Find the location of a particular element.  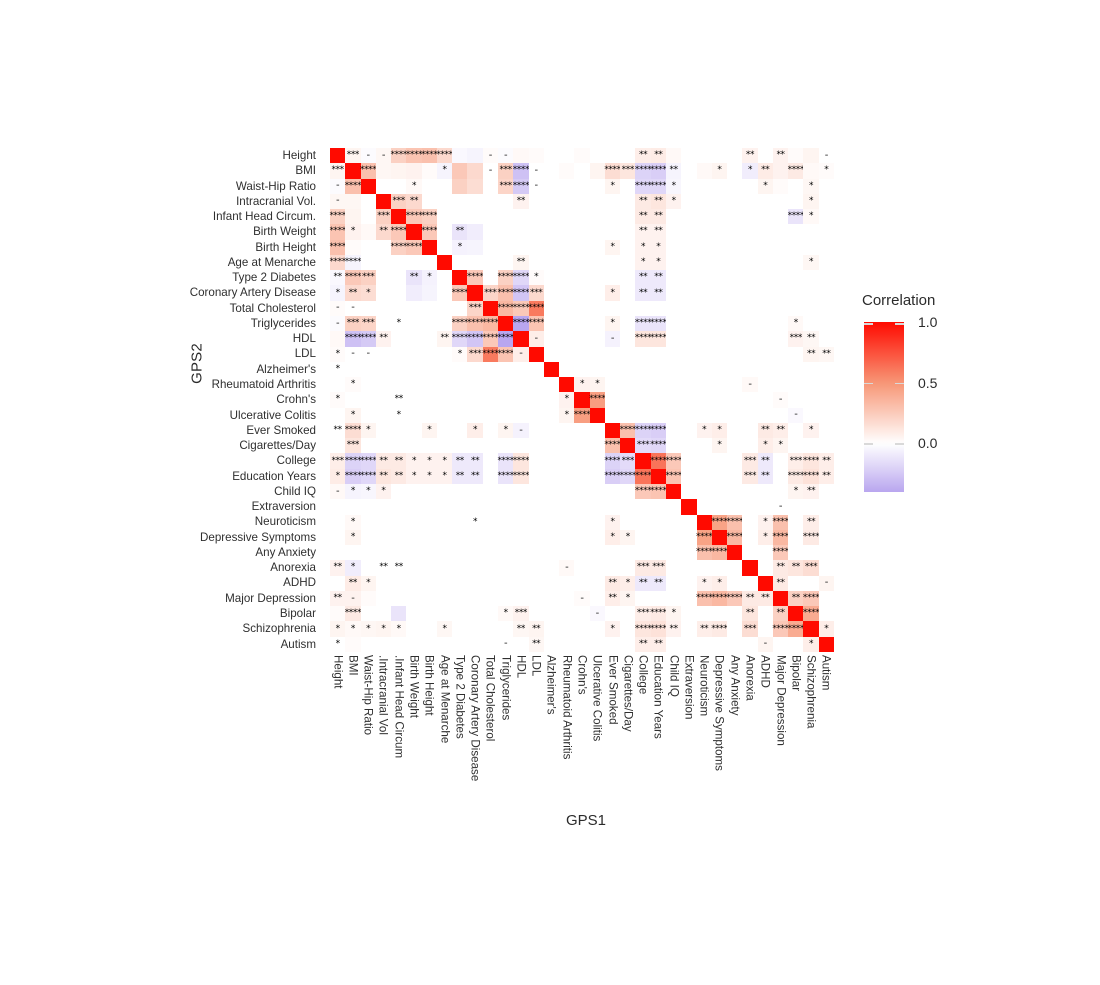

x-axis-tick-label: Triglycerides is located at coordinates (506, 688).